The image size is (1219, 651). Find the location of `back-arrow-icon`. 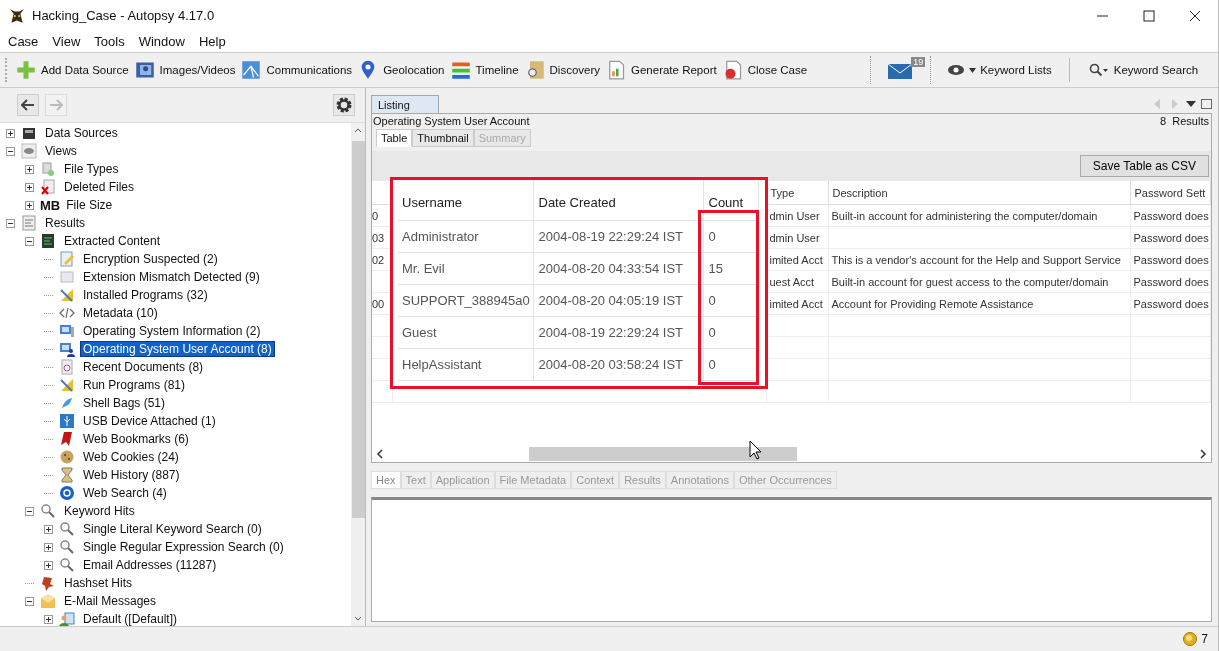

back-arrow-icon is located at coordinates (28, 105).